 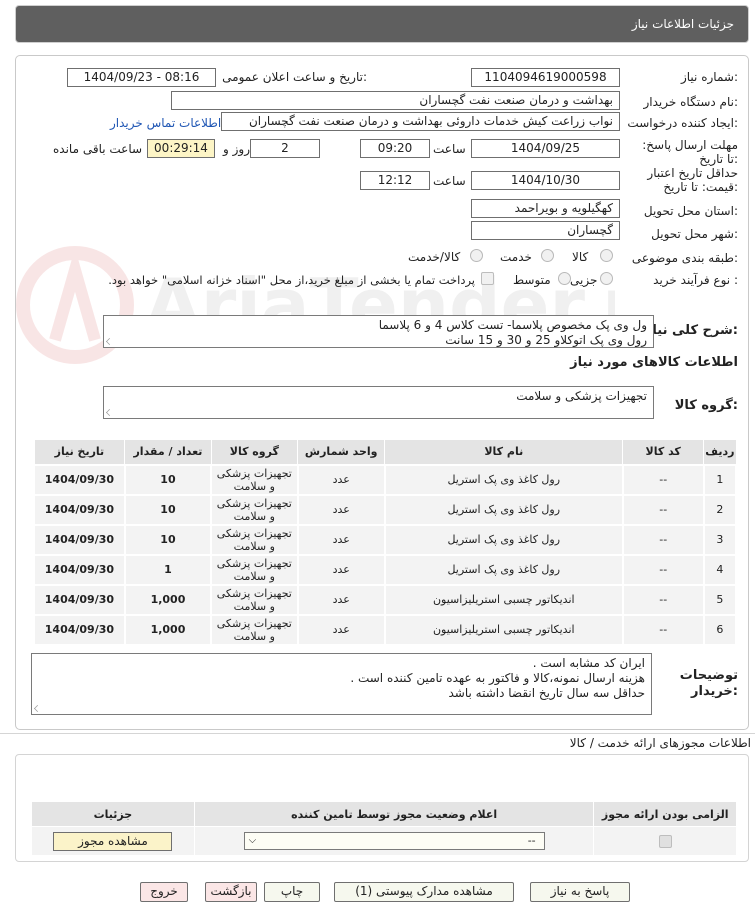 I want to click on validity-time-field: 12:12, so click(x=395, y=180).